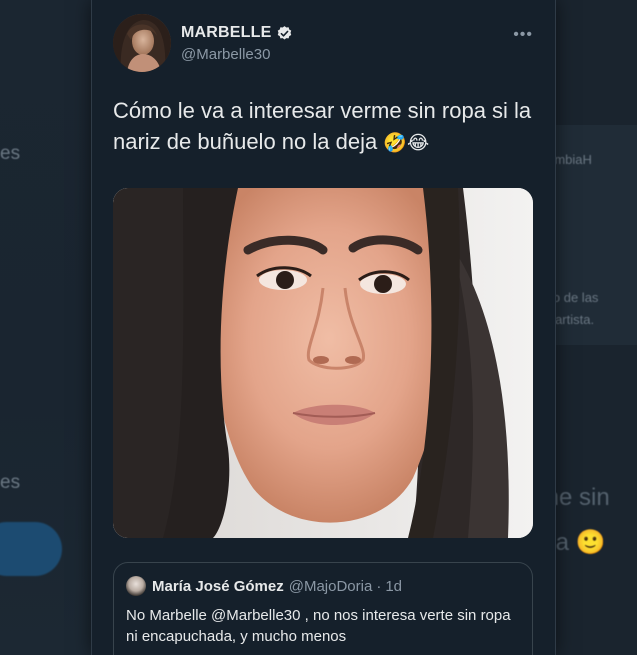 Image resolution: width=637 pixels, height=655 pixels. I want to click on more-options-icon: •••, so click(523, 35).